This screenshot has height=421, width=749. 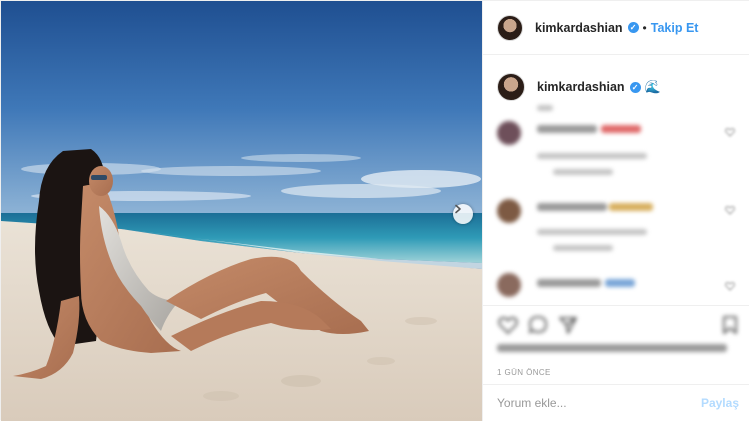 I want to click on caption-username: kimkardashian, so click(x=581, y=87).